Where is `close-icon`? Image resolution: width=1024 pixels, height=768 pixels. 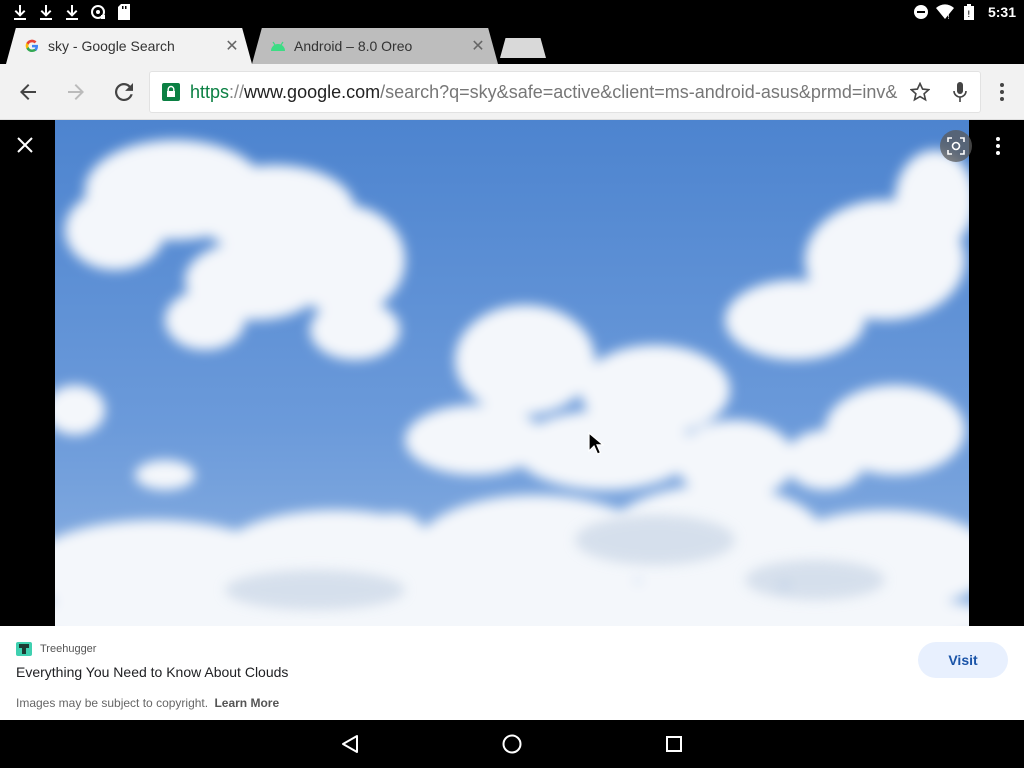 close-icon is located at coordinates (25, 145).